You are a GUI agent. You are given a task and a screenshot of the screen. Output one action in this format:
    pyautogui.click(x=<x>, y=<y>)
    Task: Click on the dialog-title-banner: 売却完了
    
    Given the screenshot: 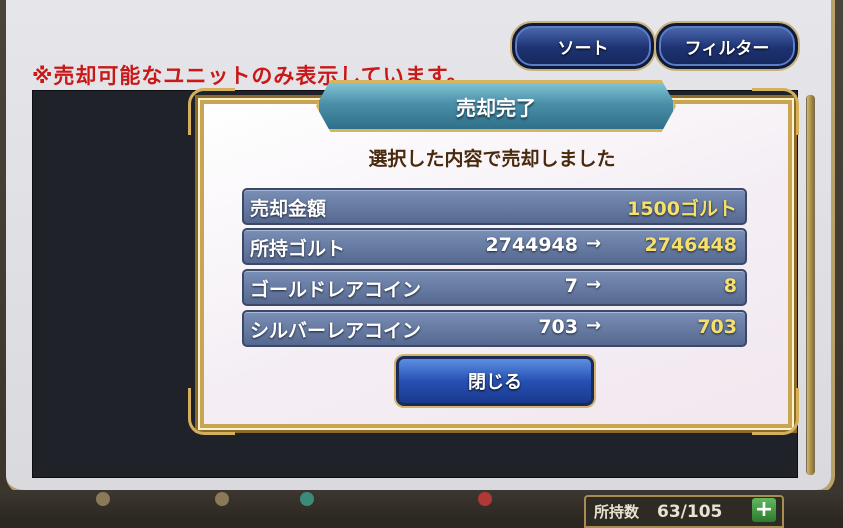 What is the action you would take?
    pyautogui.click(x=496, y=106)
    